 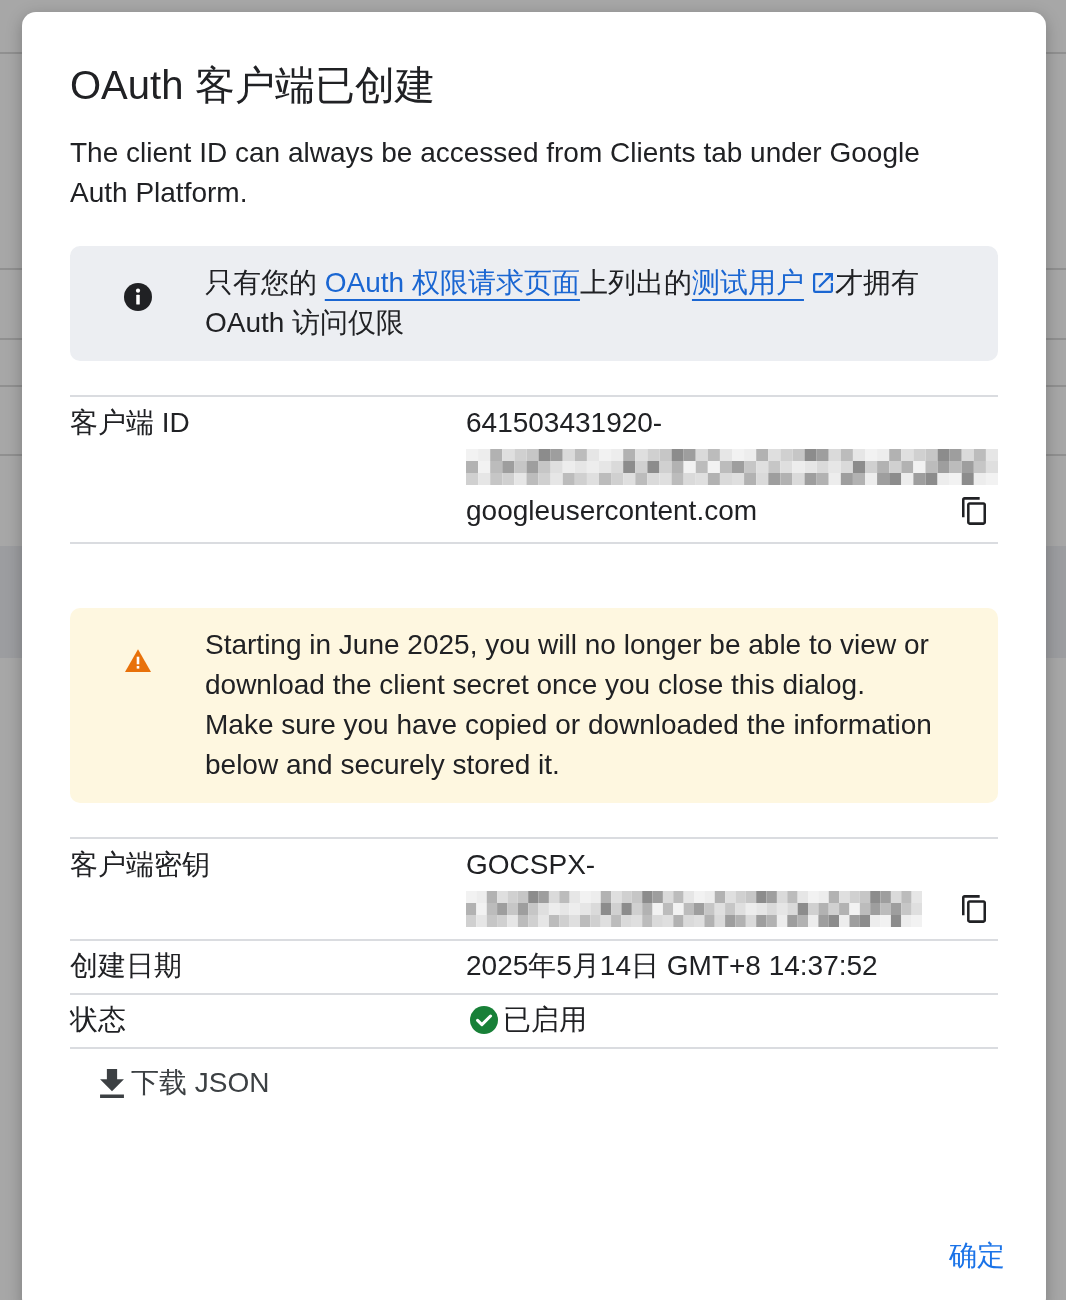 What do you see at coordinates (612, 511) in the screenshot?
I see `field-value: googleusercontent.com` at bounding box center [612, 511].